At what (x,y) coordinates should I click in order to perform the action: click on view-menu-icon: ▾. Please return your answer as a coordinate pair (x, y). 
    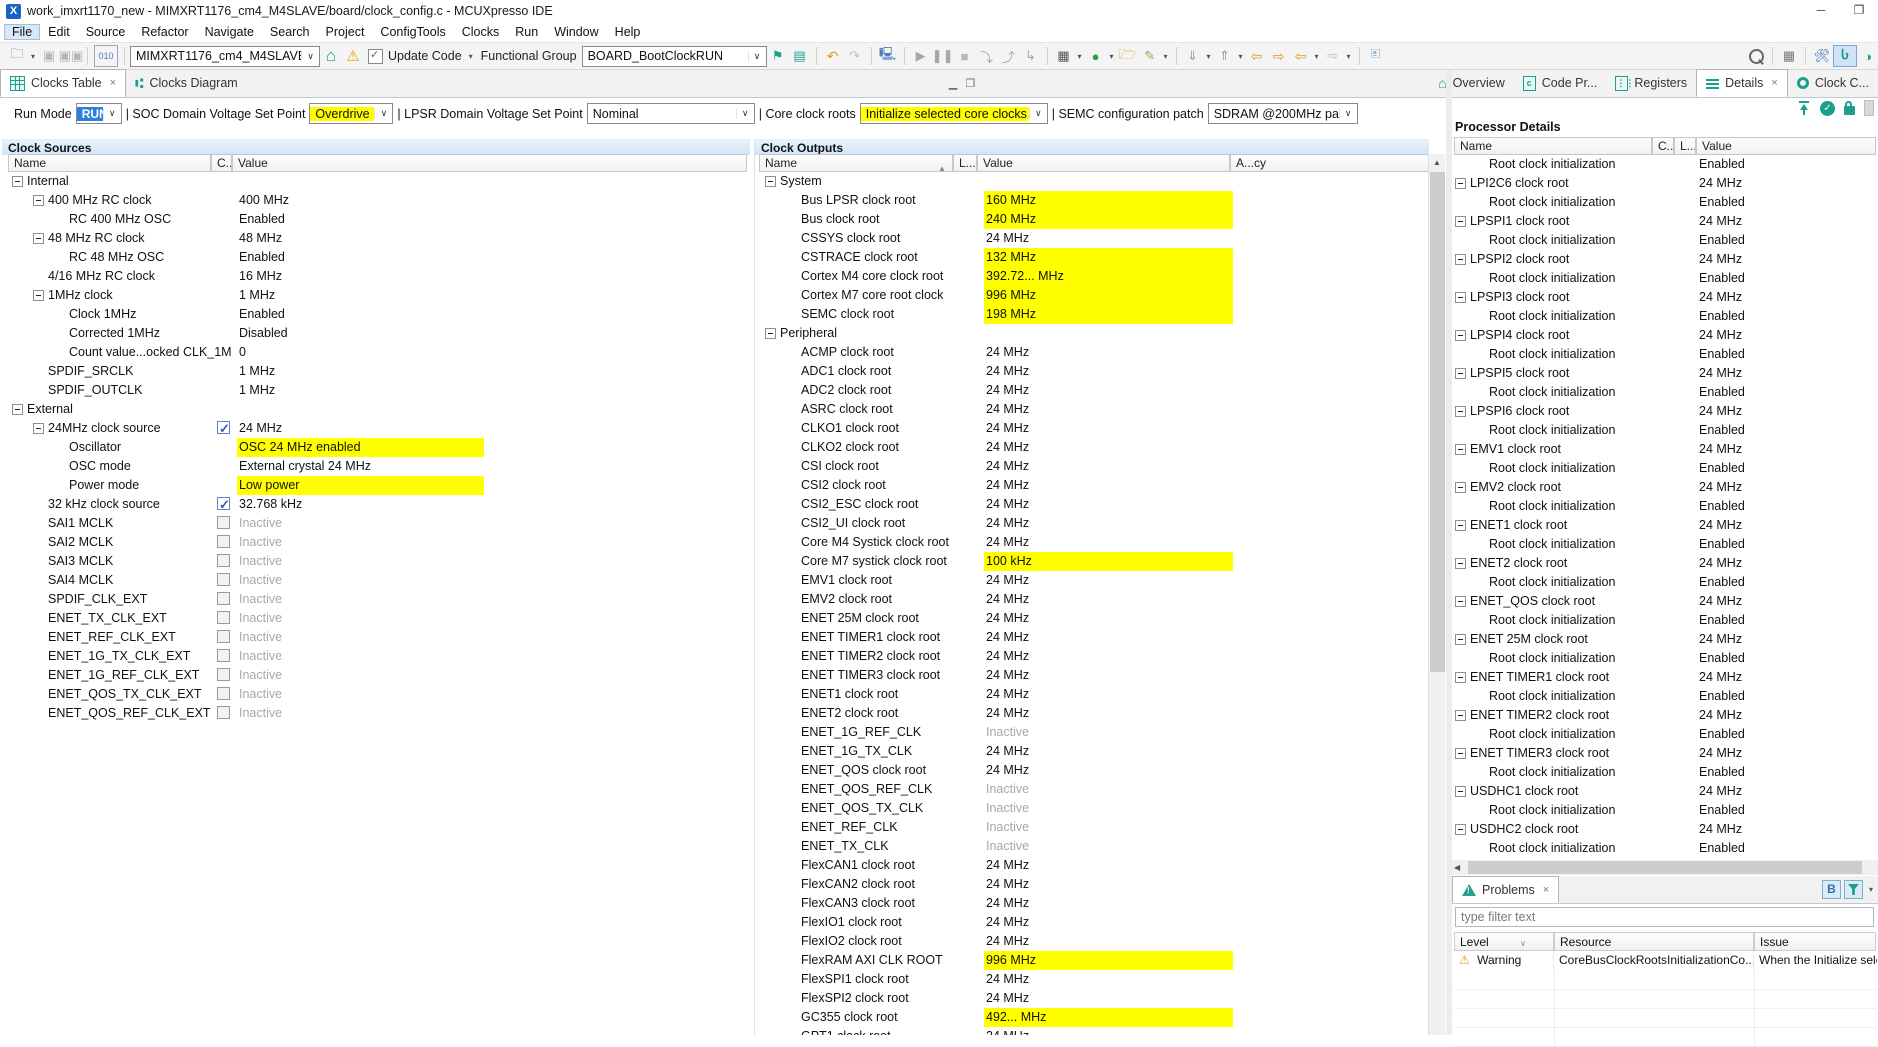
    Looking at the image, I should click on (1871, 889).